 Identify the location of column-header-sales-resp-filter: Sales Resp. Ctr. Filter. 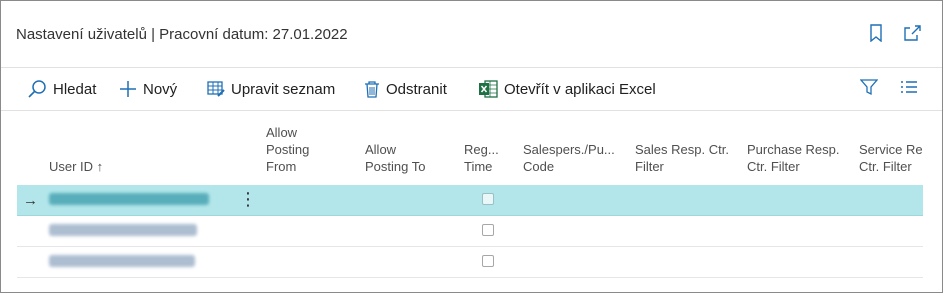
(682, 148).